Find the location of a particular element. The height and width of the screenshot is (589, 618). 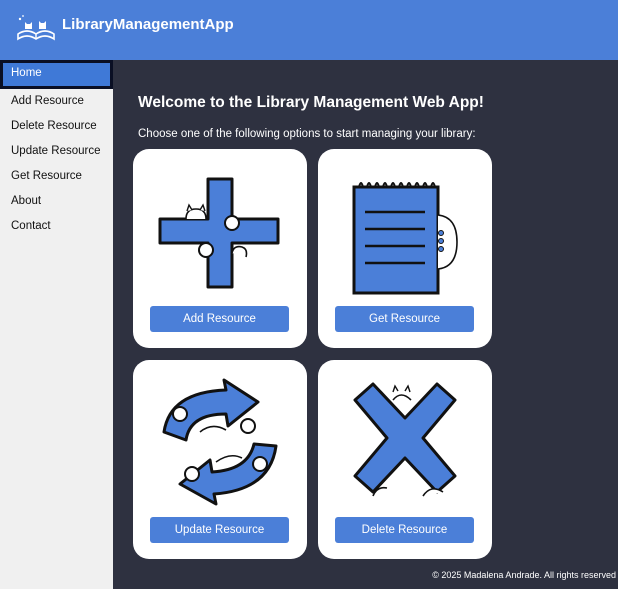

update-resource-card: Update Resource is located at coordinates (220, 459).